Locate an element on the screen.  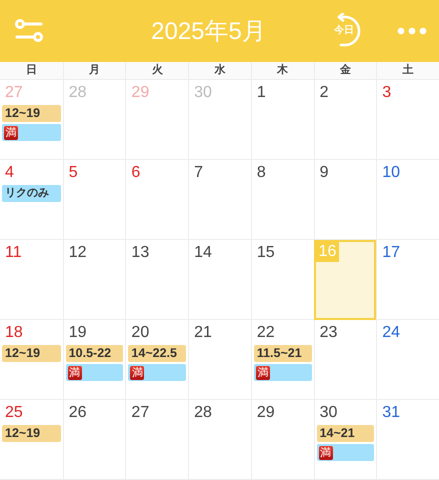
day-cell: 9 is located at coordinates (345, 200).